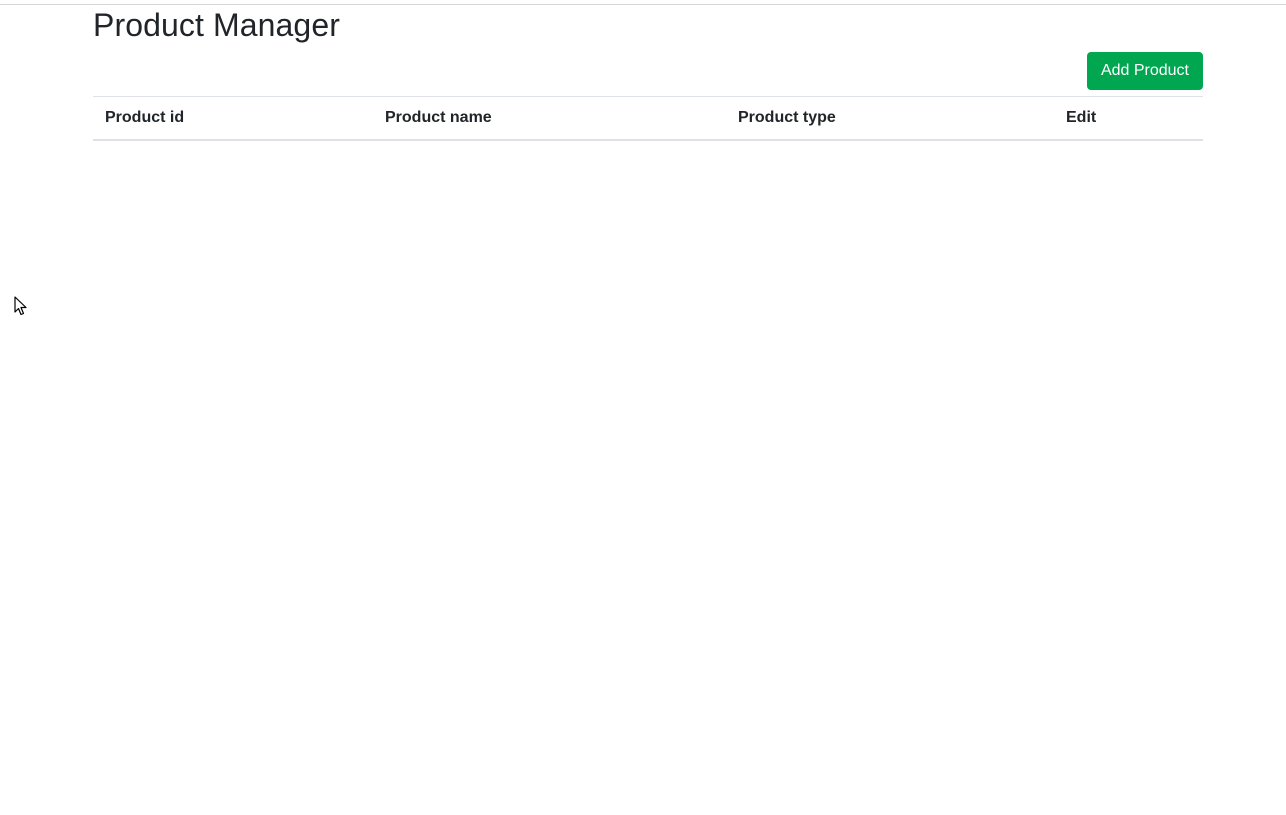  What do you see at coordinates (890, 118) in the screenshot?
I see `column-header-product-type: Product type` at bounding box center [890, 118].